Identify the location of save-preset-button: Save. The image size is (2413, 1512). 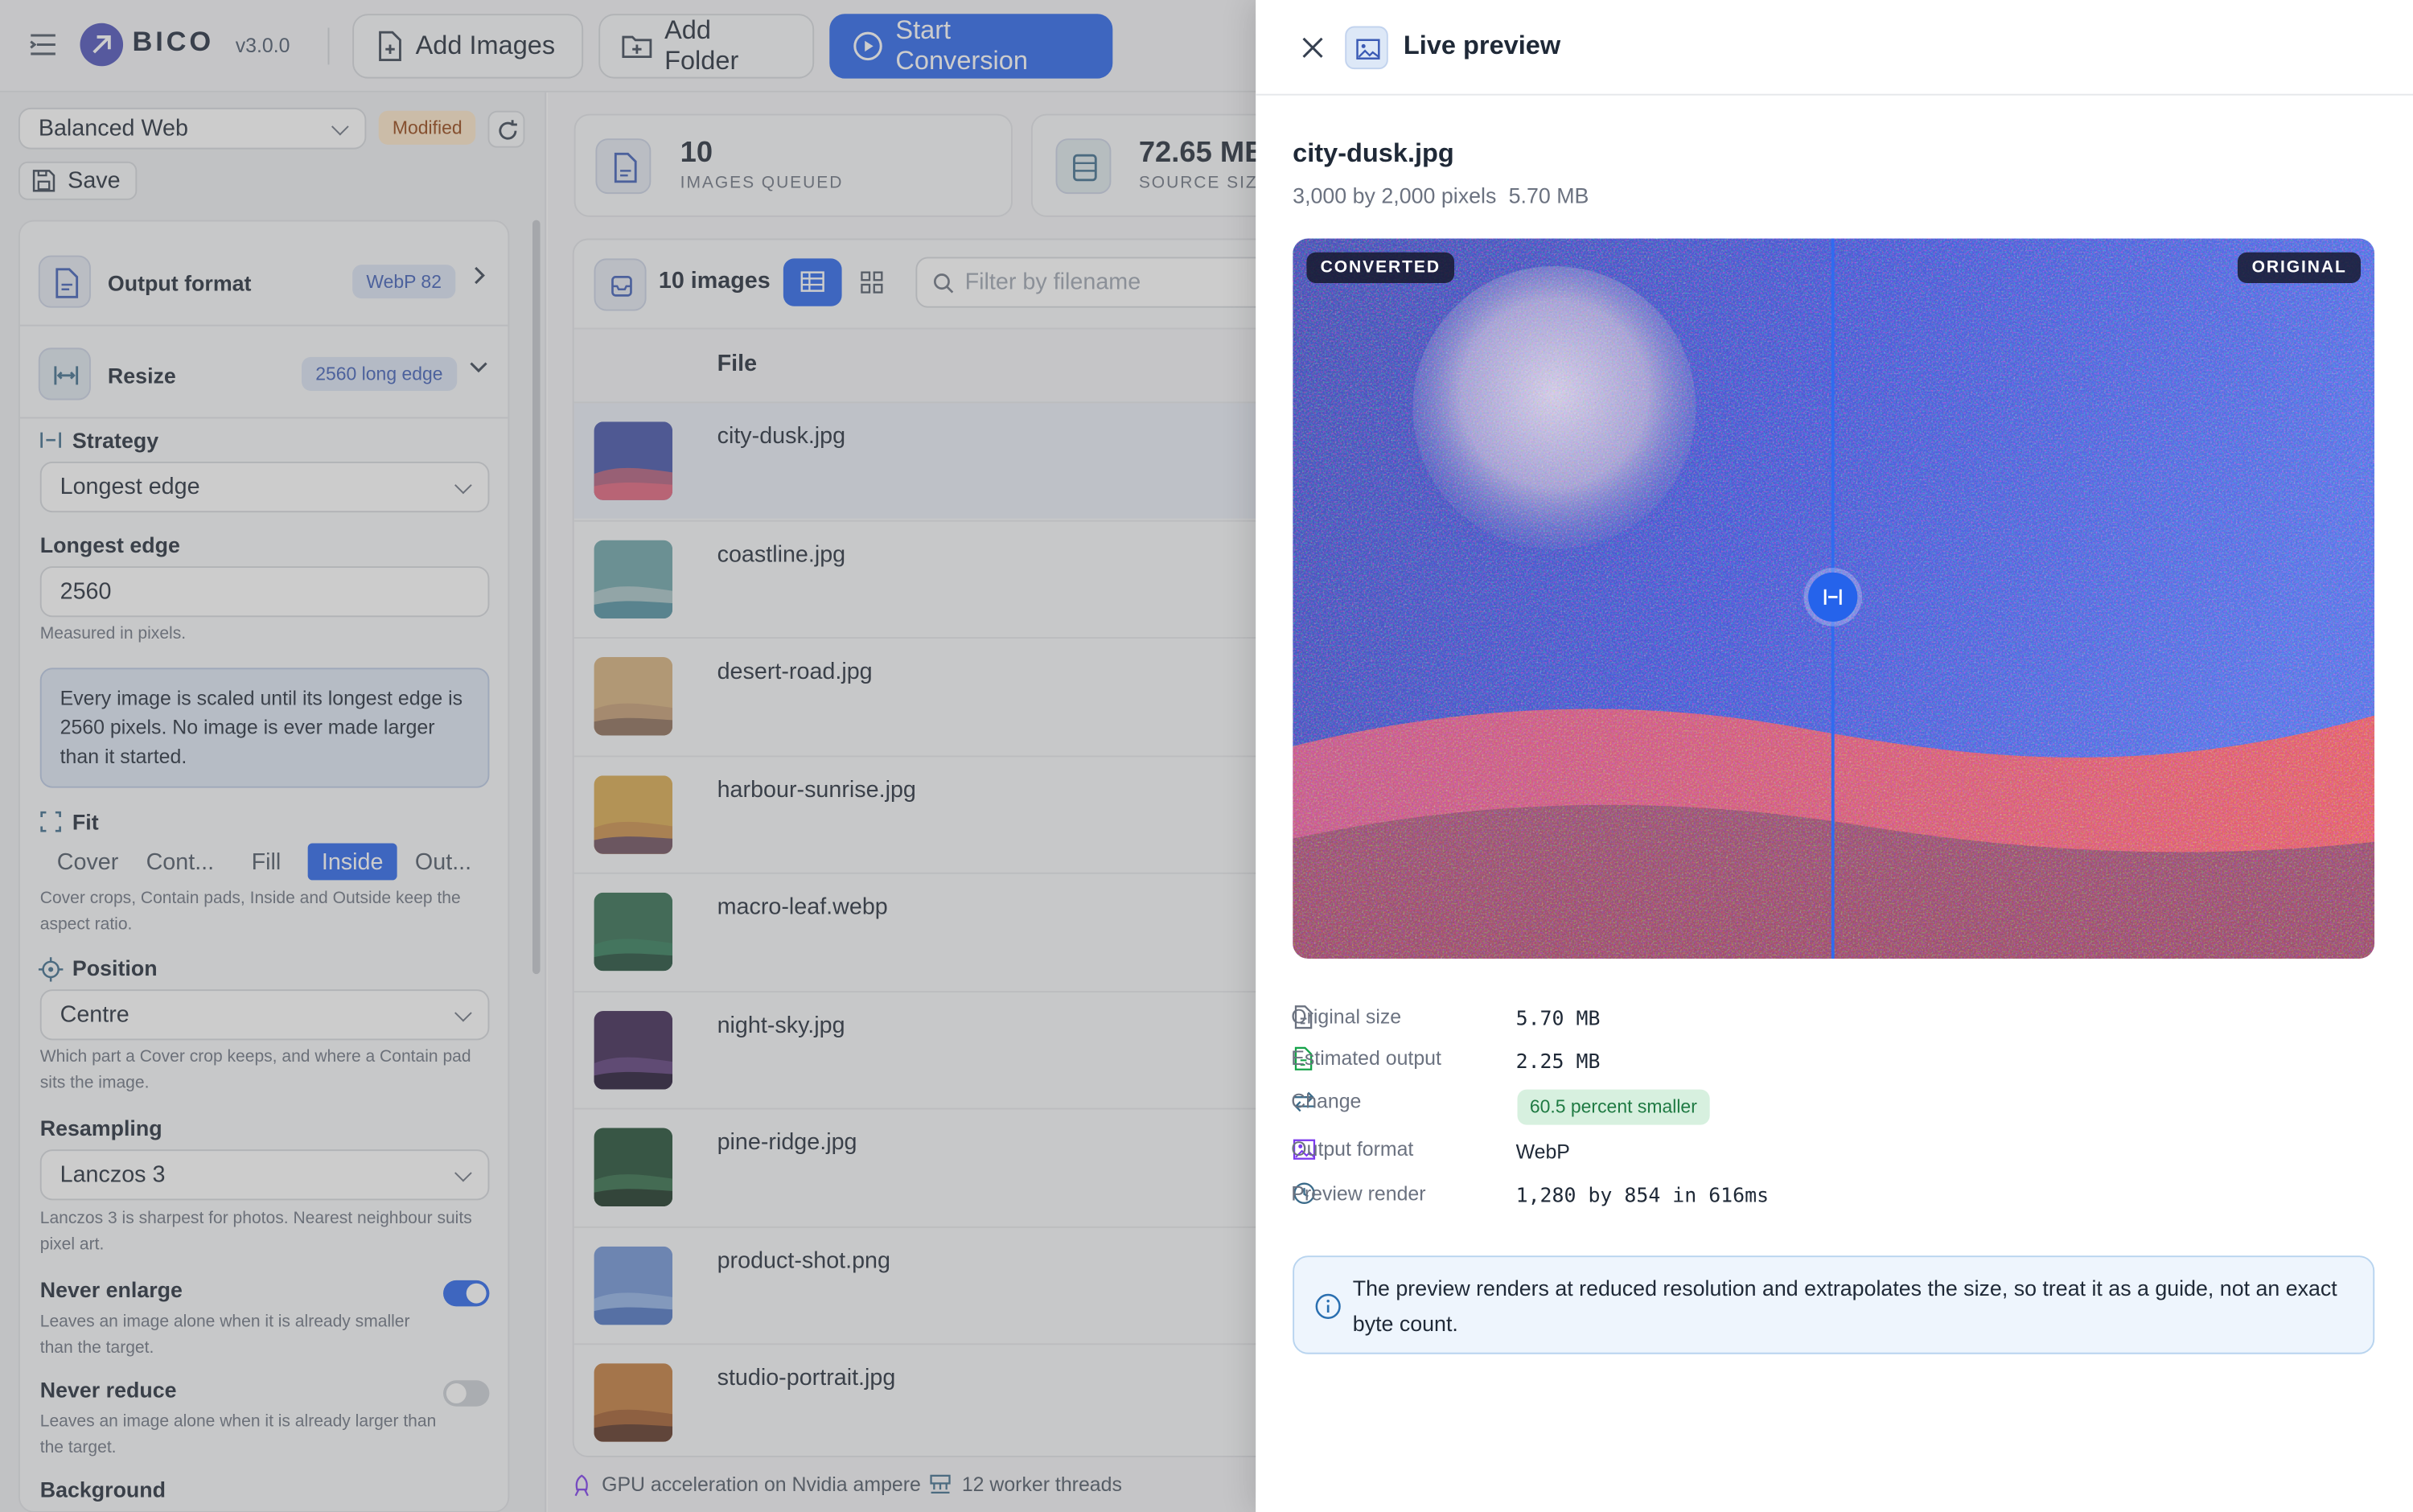
(78, 181).